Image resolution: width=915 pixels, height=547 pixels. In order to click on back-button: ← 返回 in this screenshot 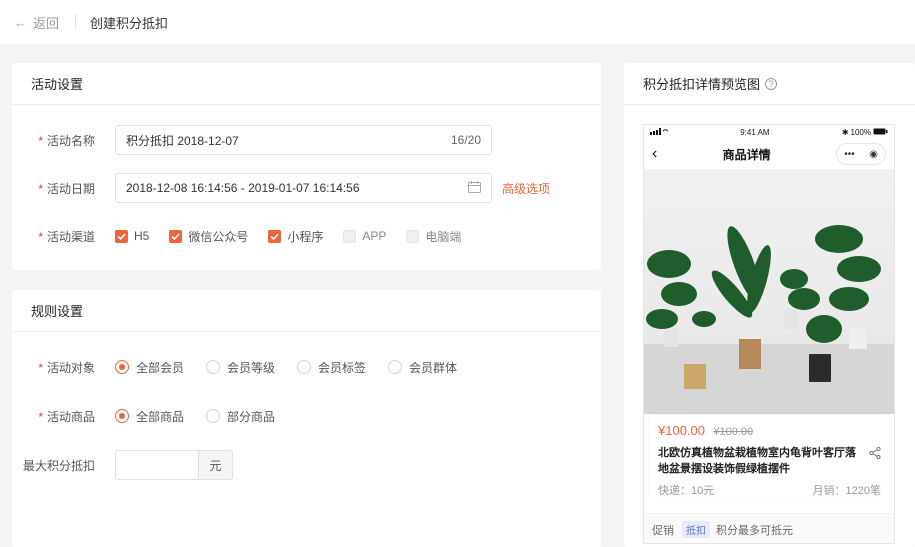, I will do `click(36, 22)`.